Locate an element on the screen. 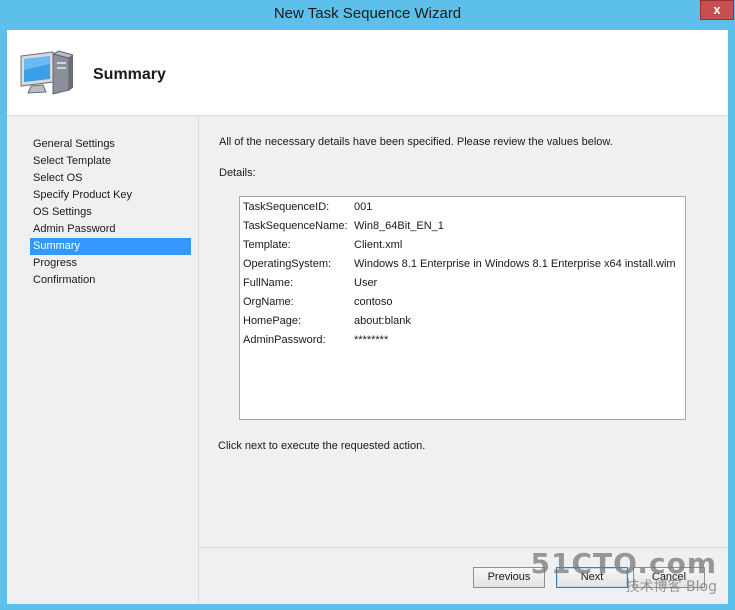 This screenshot has width=735, height=610. title-bar: New Task Sequence Wizard x is located at coordinates (367, 15).